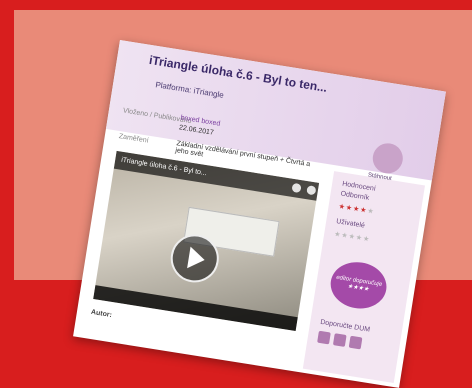  I want to click on email-share-icon, so click(324, 337).